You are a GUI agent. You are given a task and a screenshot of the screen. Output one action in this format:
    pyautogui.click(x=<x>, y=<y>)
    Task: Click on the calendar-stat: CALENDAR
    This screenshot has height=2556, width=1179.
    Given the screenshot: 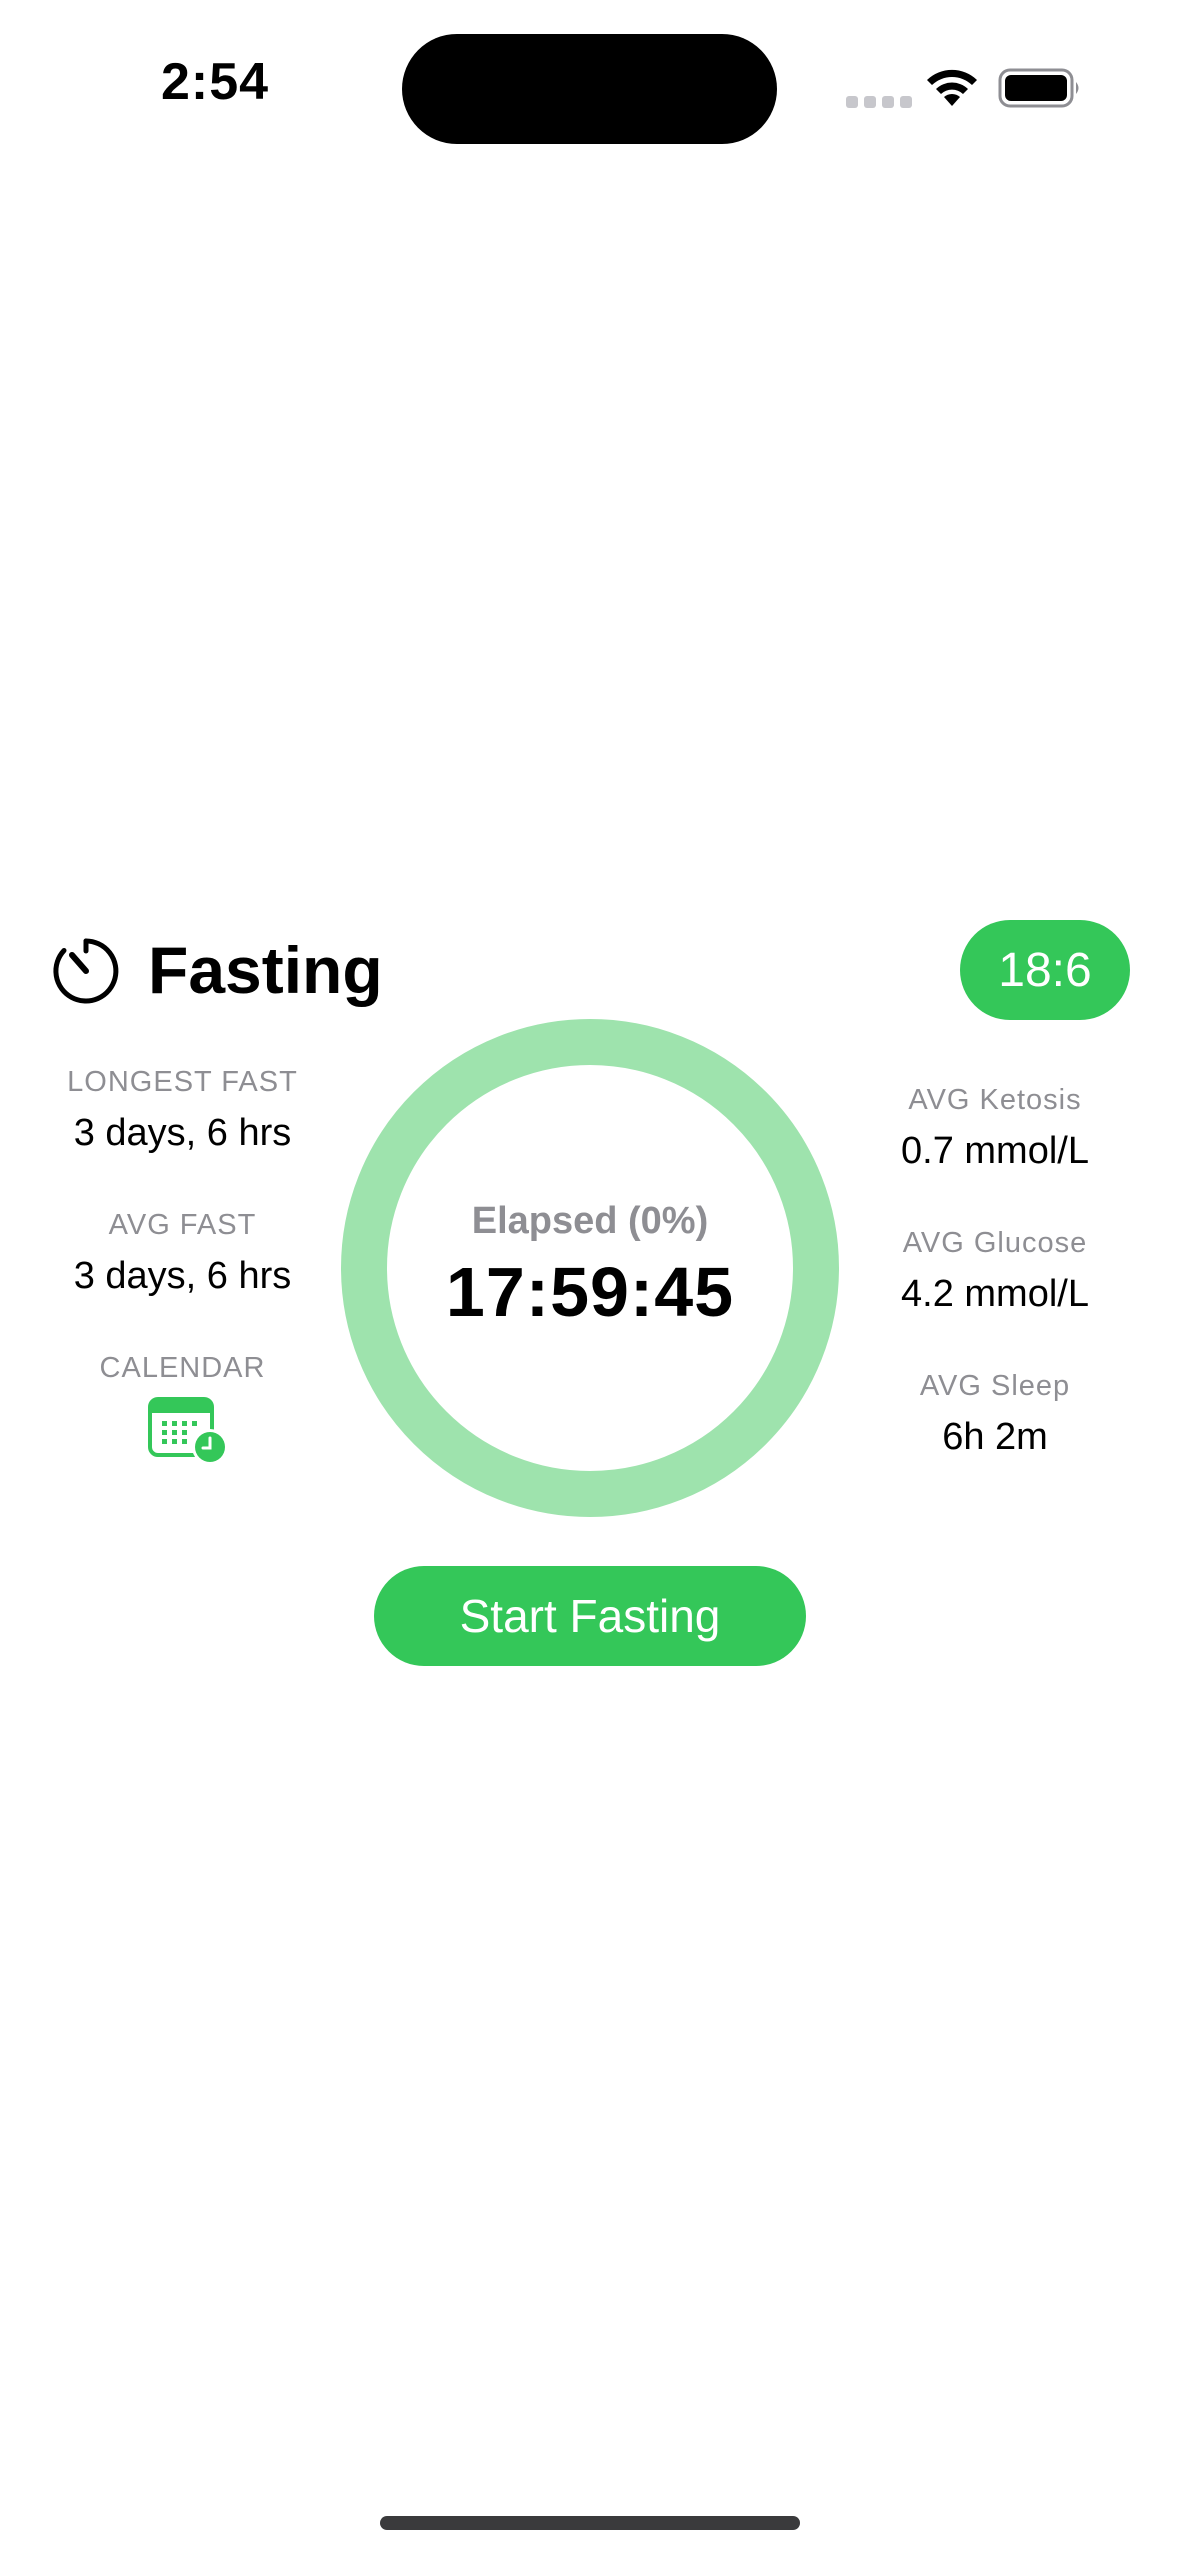 What is the action you would take?
    pyautogui.click(x=182, y=1368)
    